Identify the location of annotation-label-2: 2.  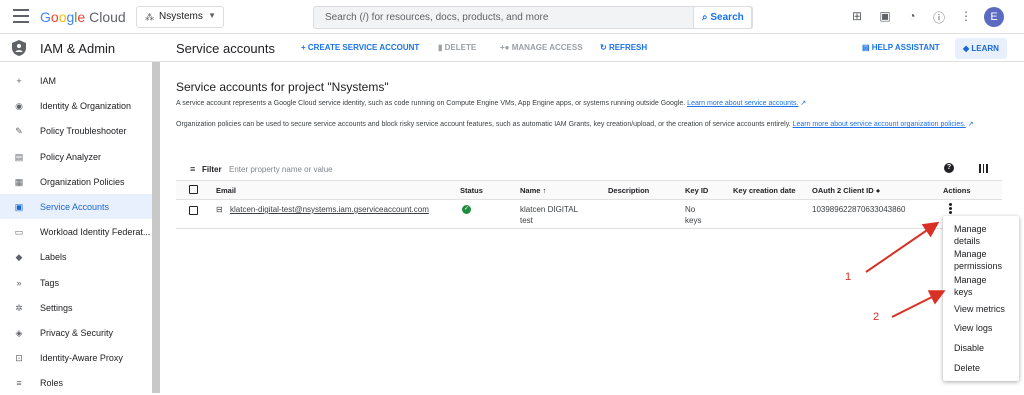
(876, 317).